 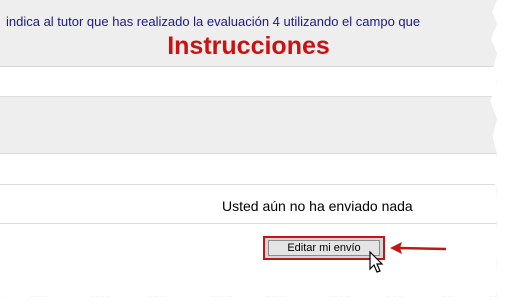 I want to click on mouse-pointer-icon, so click(x=376, y=262).